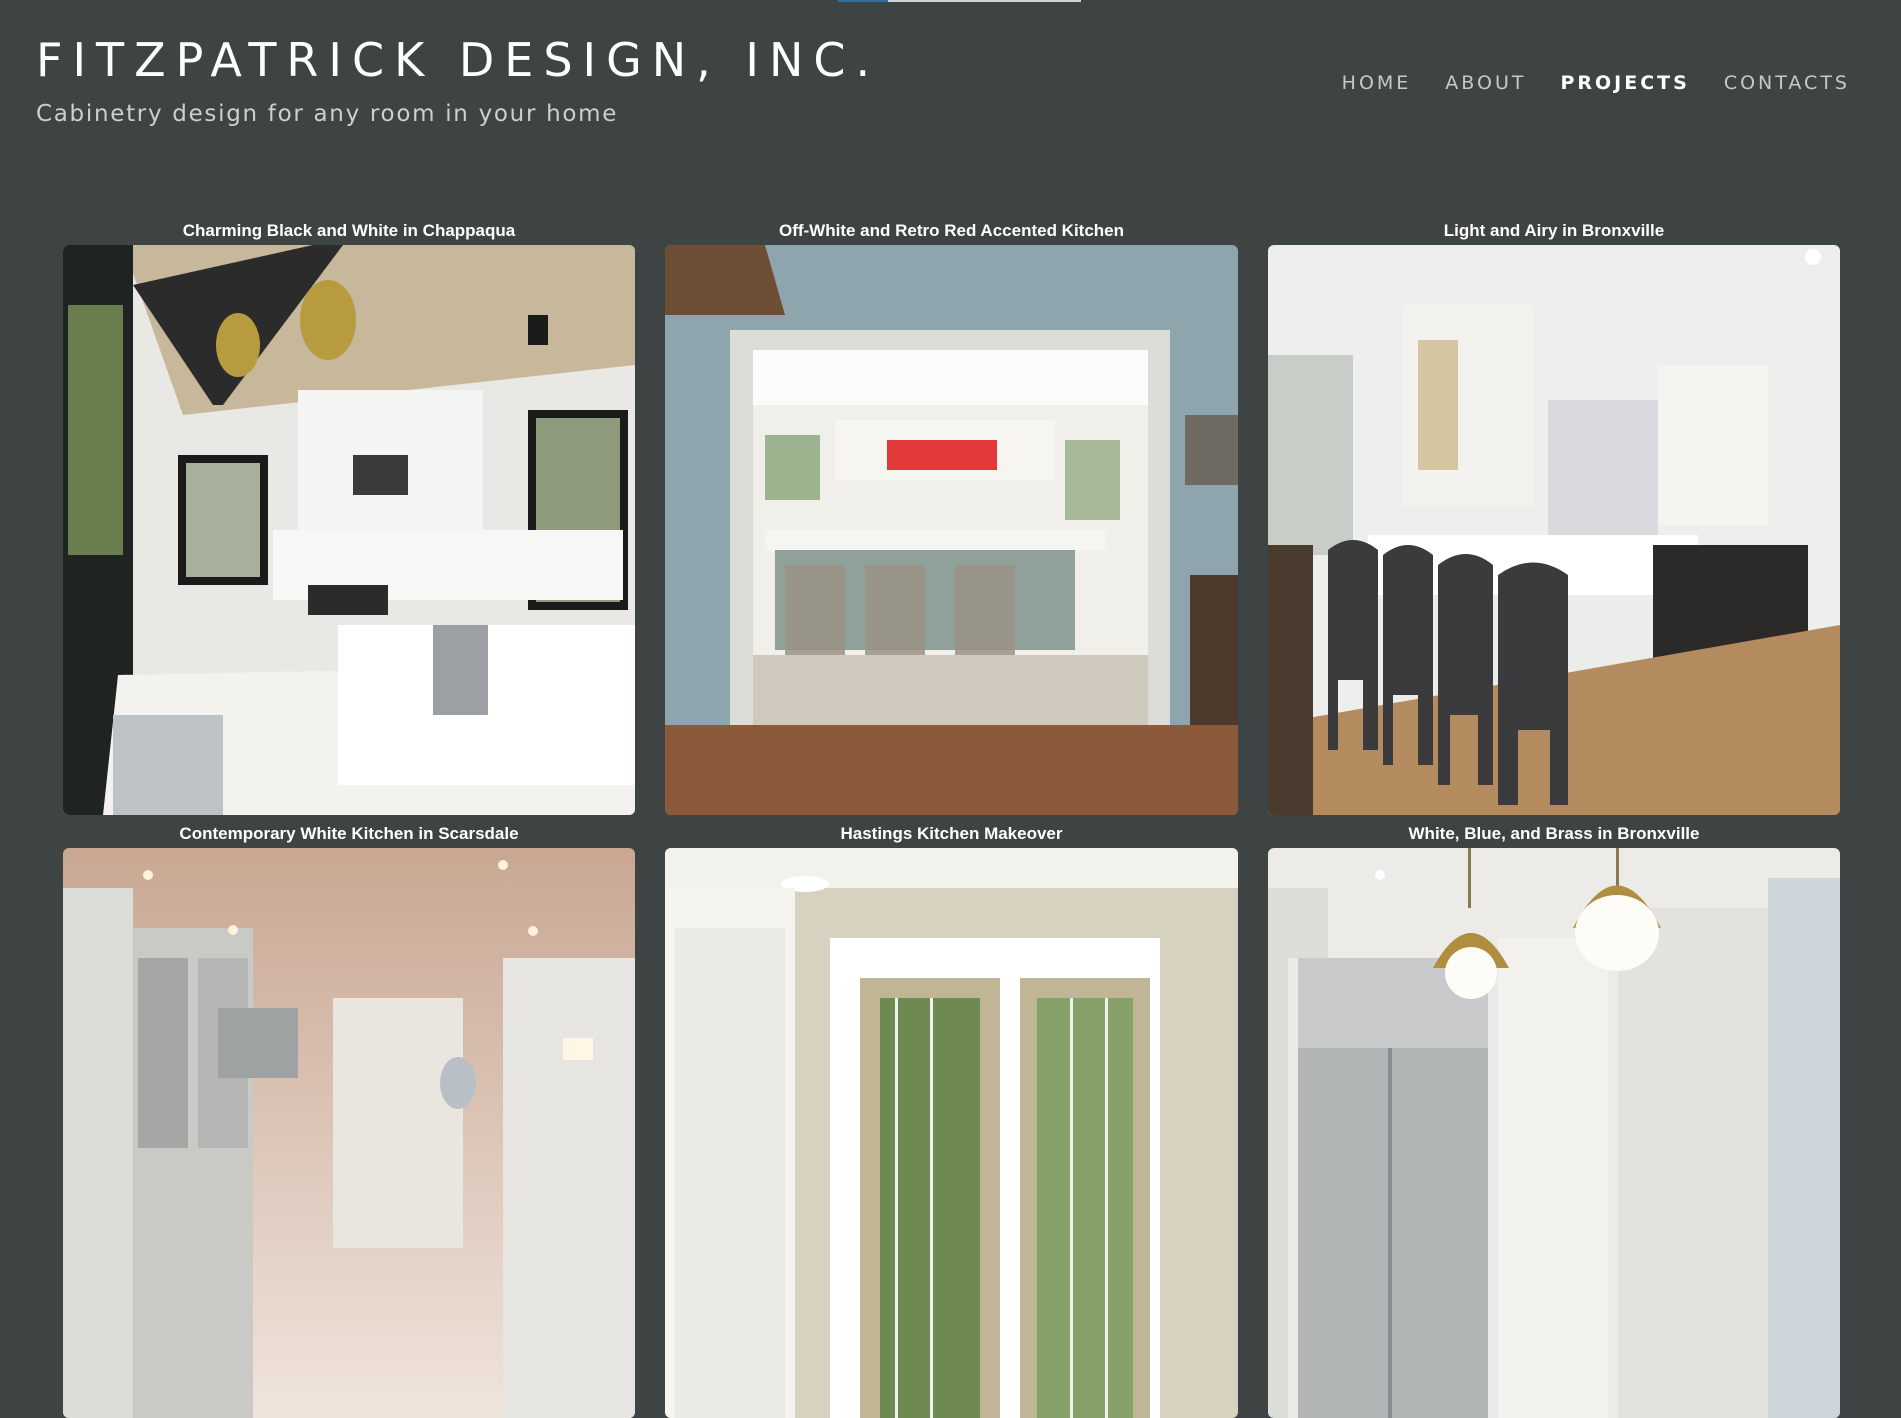 This screenshot has width=1901, height=1418. I want to click on project-title: Hastings Kitchen Makeover, so click(951, 835).